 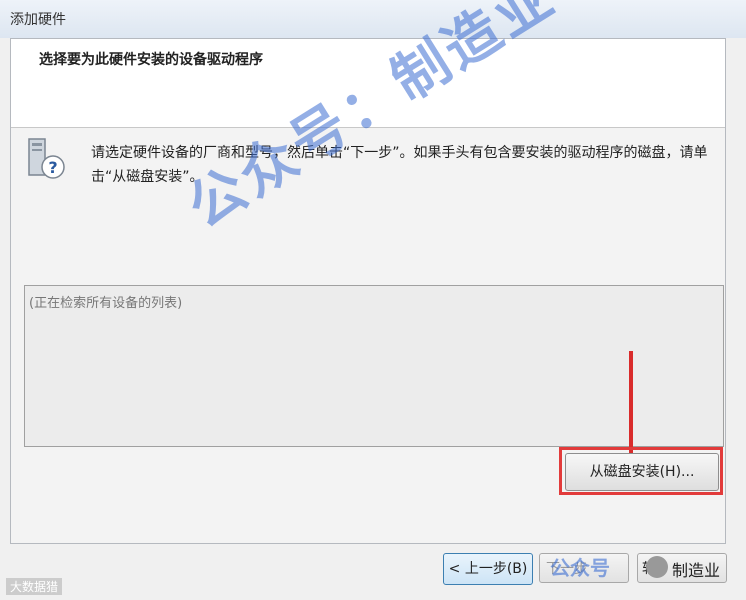 I want to click on title-bar: 添加硬件, so click(x=373, y=19).